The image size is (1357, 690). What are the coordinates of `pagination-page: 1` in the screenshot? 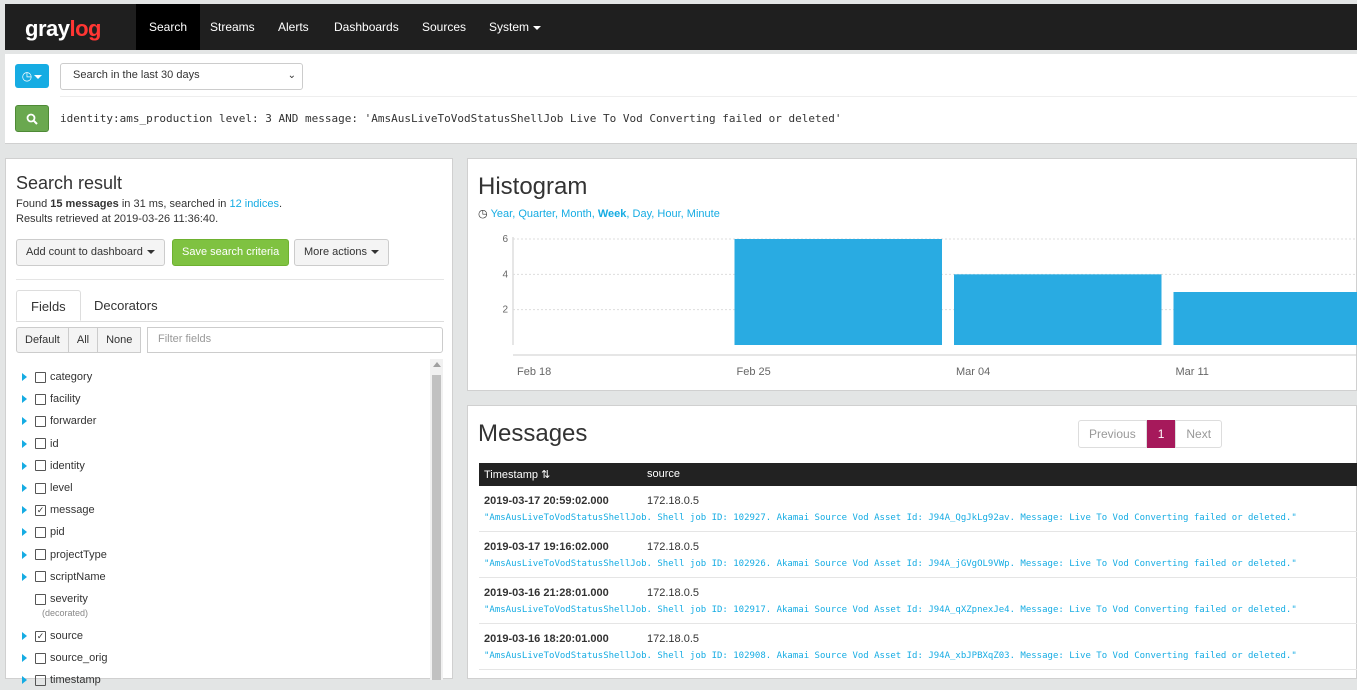 It's located at (1161, 434).